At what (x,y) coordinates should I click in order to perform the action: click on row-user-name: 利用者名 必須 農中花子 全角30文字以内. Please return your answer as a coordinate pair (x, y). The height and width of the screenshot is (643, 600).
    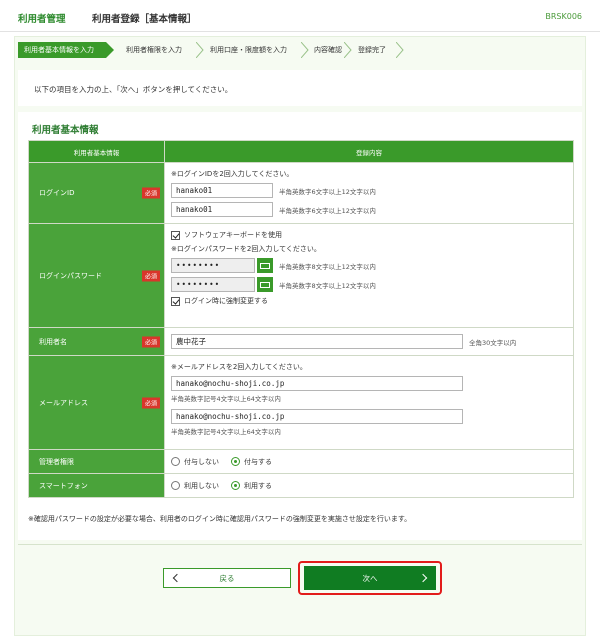
    Looking at the image, I should click on (301, 341).